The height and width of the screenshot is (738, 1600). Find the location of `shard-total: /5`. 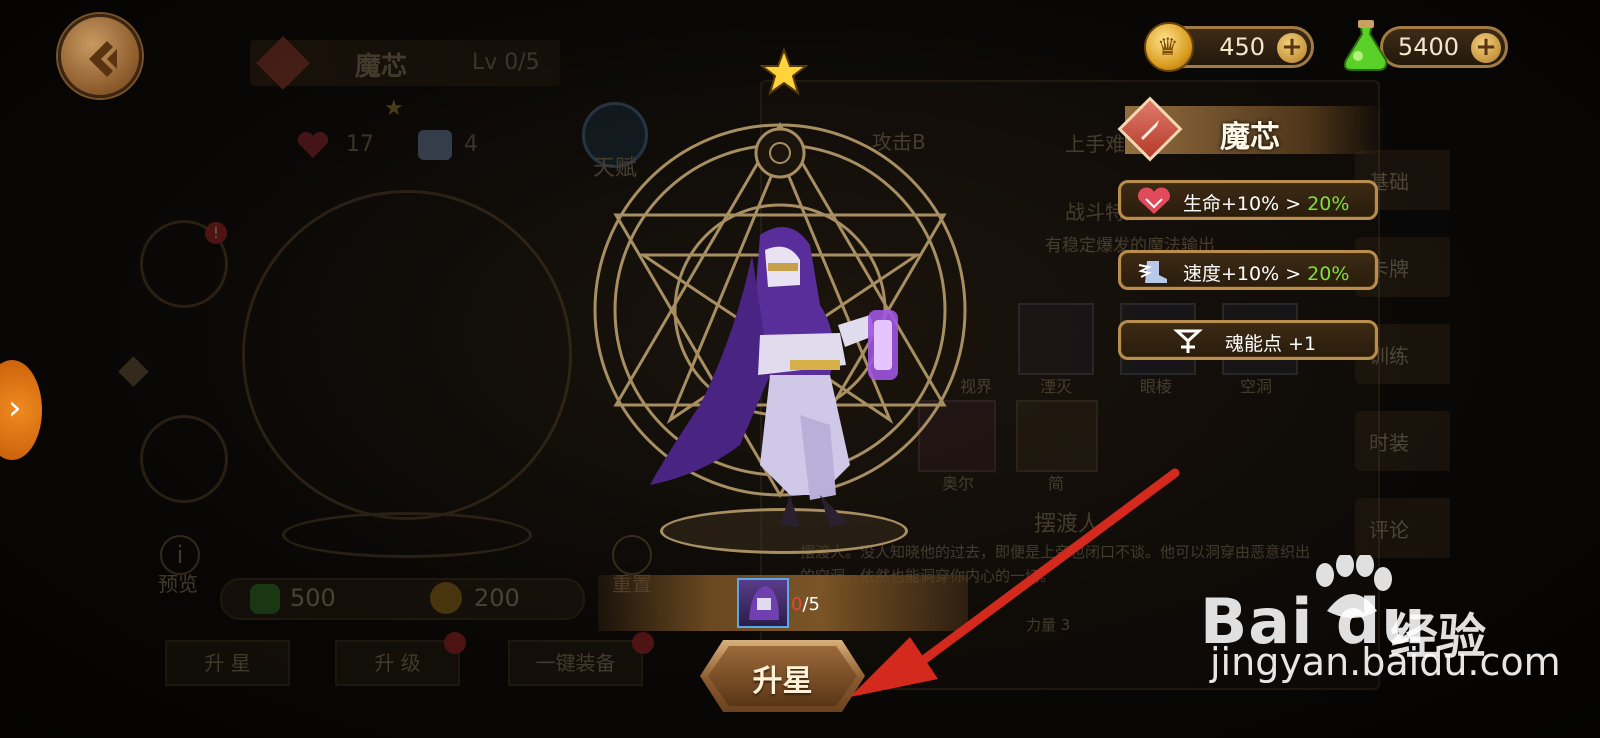

shard-total: /5 is located at coordinates (811, 604).